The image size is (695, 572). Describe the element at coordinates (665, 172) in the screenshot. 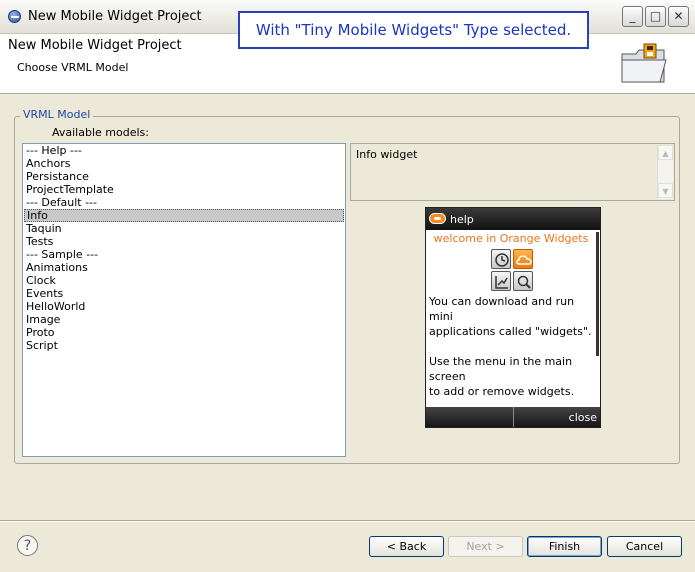

I see `description-scrollbar: ▲ ▼` at that location.